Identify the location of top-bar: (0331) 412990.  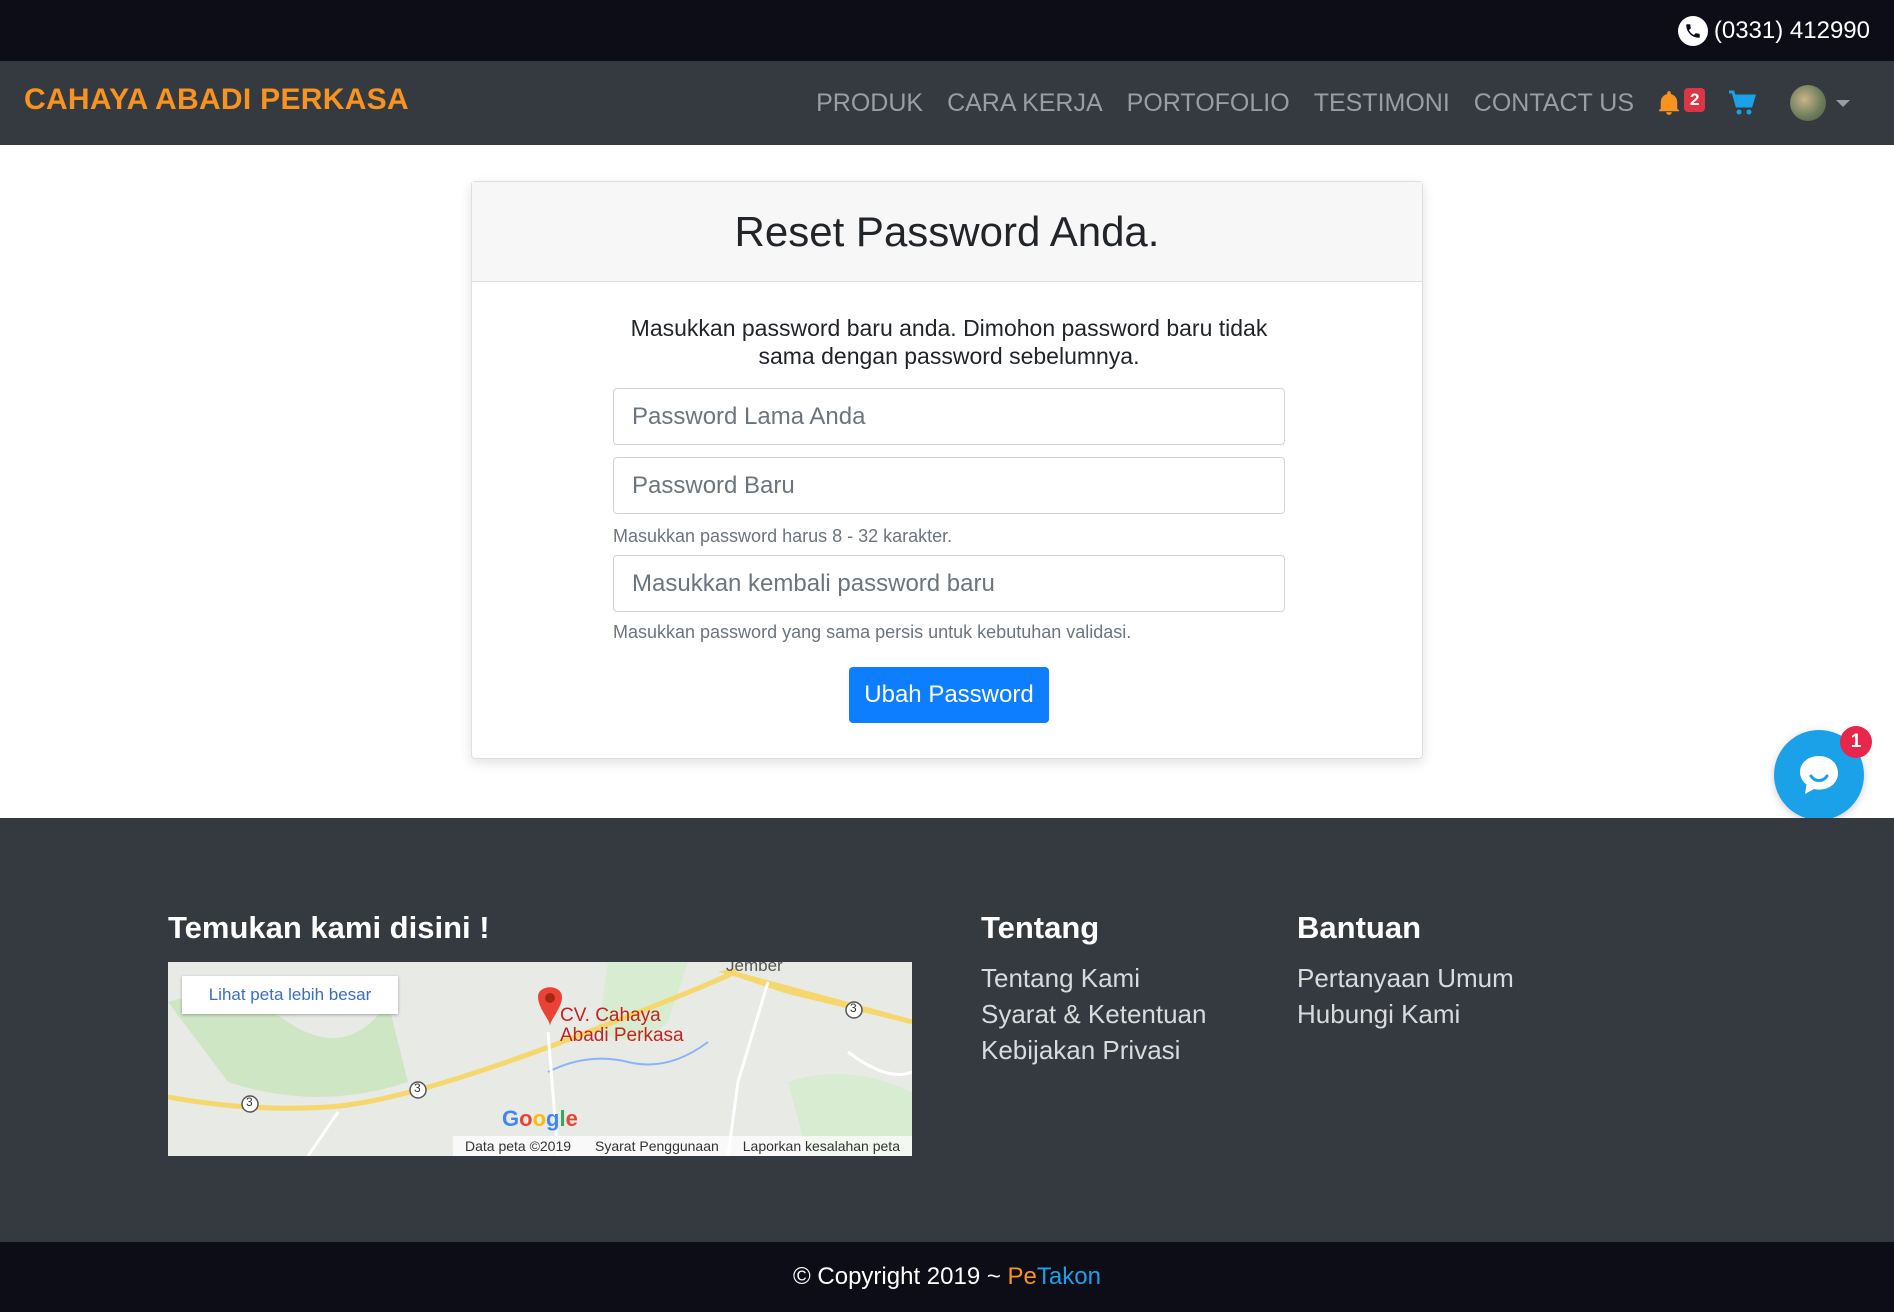
(947, 30).